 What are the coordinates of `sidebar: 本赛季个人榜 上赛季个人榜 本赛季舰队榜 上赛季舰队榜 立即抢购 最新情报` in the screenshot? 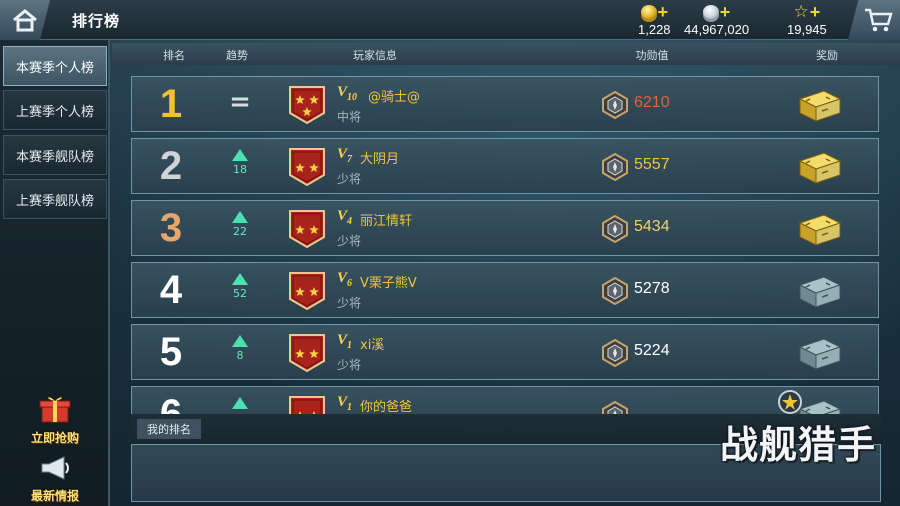 It's located at (55, 273).